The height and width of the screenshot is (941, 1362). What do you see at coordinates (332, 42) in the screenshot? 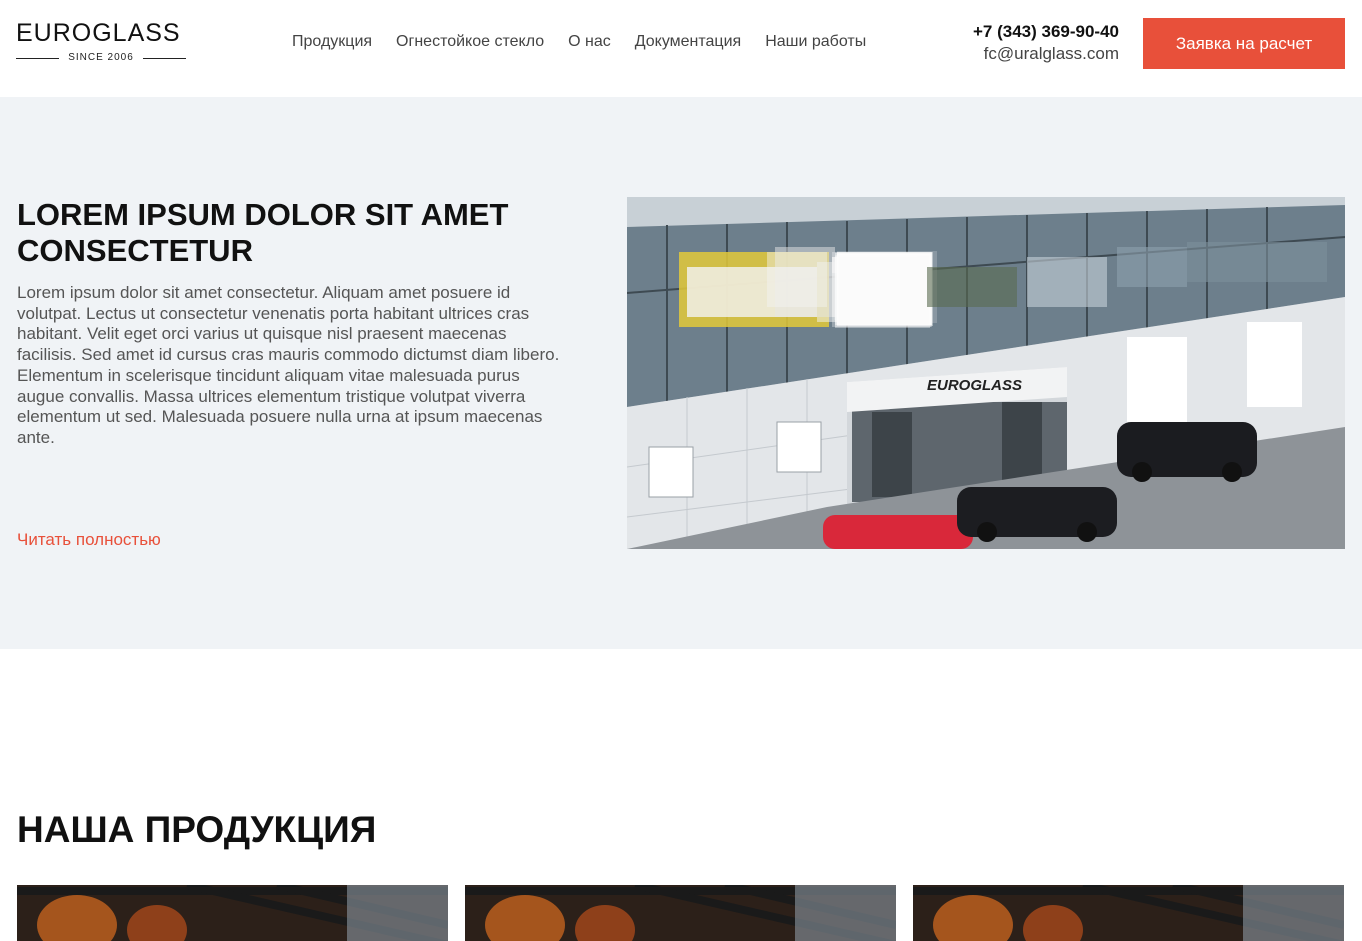
I see `nav-link-products: Продукция` at bounding box center [332, 42].